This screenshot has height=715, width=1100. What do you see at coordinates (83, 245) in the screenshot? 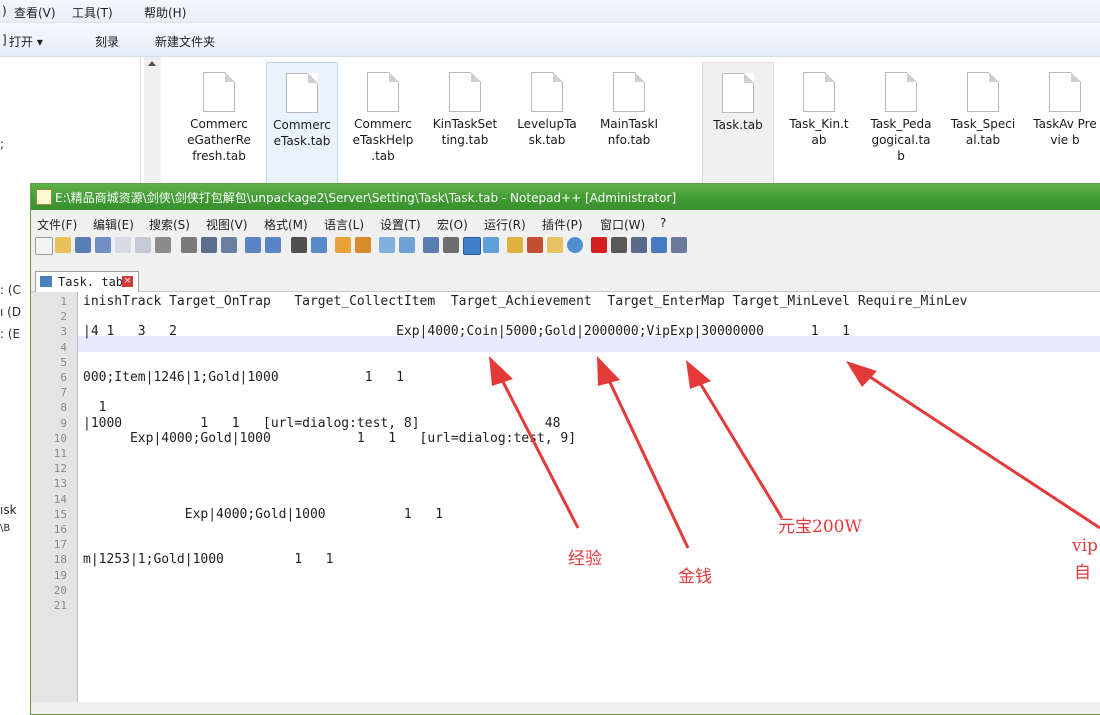
I see `save-icon` at bounding box center [83, 245].